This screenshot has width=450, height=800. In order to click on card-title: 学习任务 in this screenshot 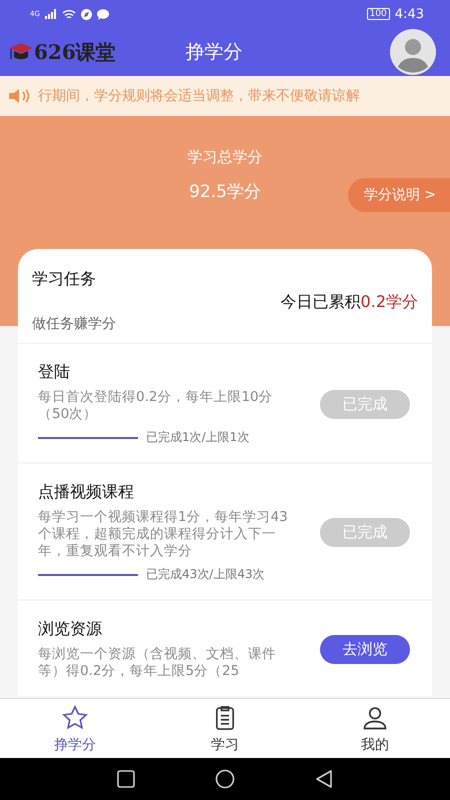, I will do `click(64, 279)`.